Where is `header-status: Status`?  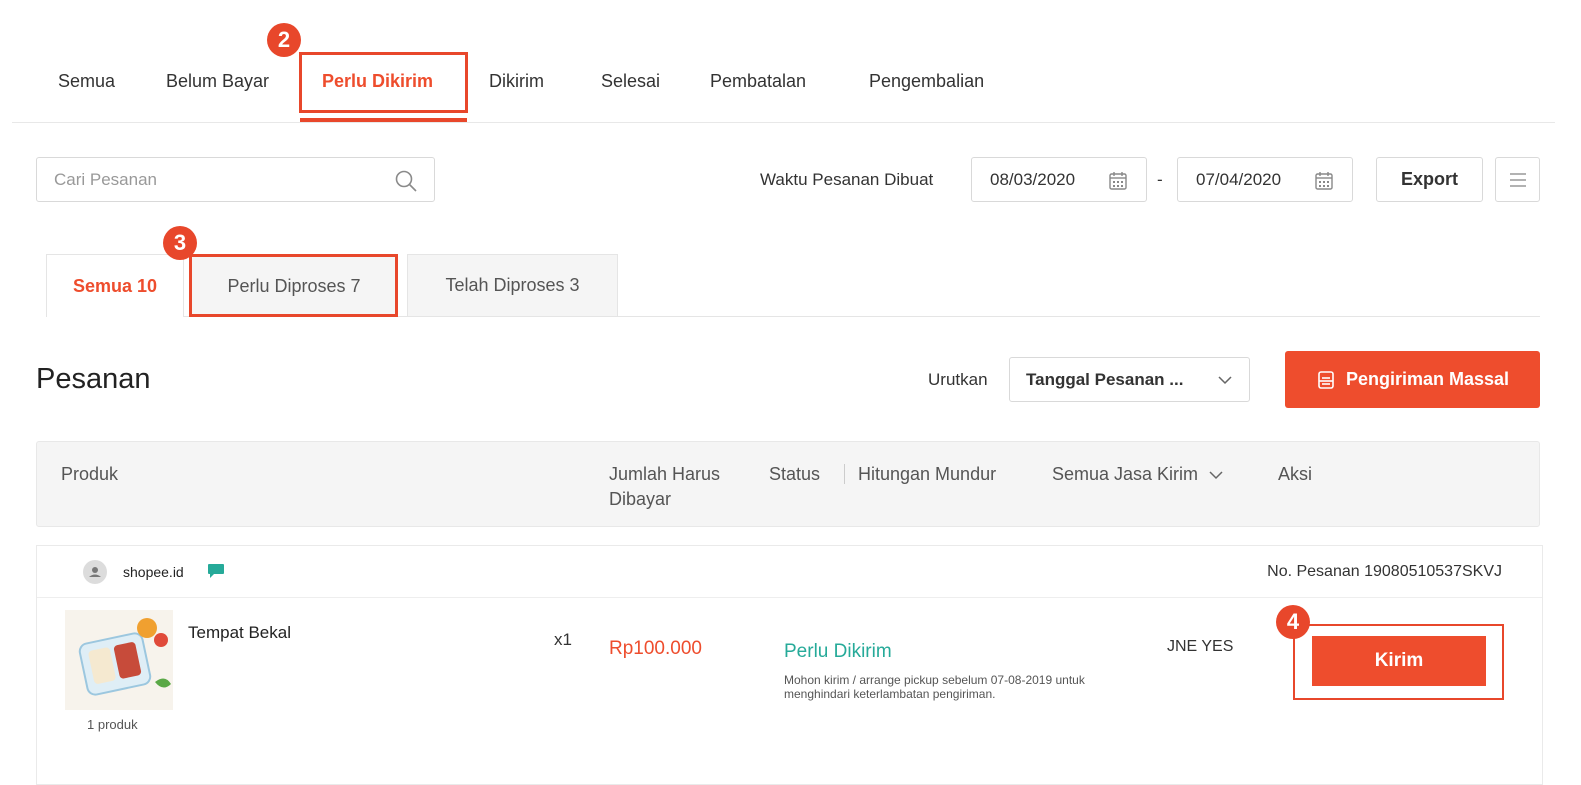
header-status: Status is located at coordinates (795, 474).